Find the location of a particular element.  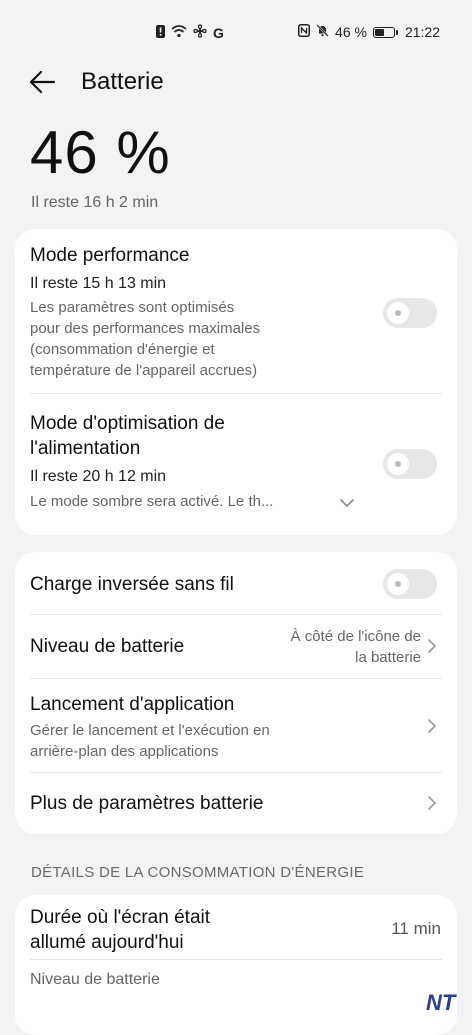

fan-icon is located at coordinates (200, 32).